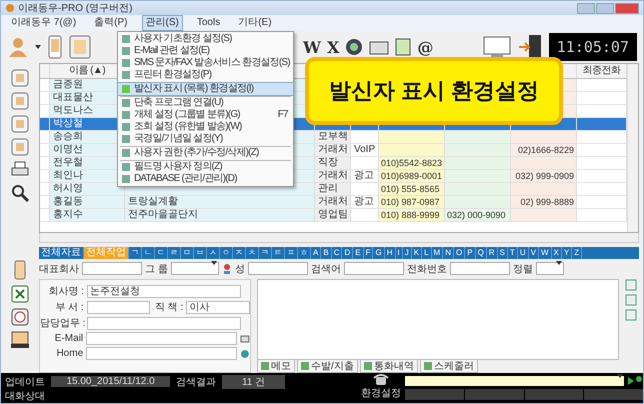  What do you see at coordinates (153, 201) in the screenshot?
I see `table-cell: 트랑실계활` at bounding box center [153, 201].